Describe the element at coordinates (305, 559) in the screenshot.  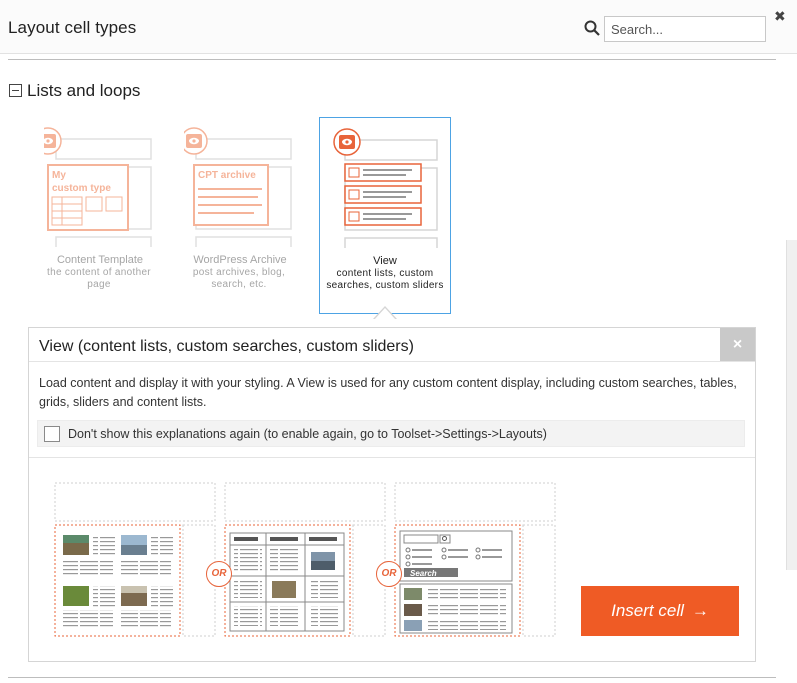
I see `example-table-layout` at that location.